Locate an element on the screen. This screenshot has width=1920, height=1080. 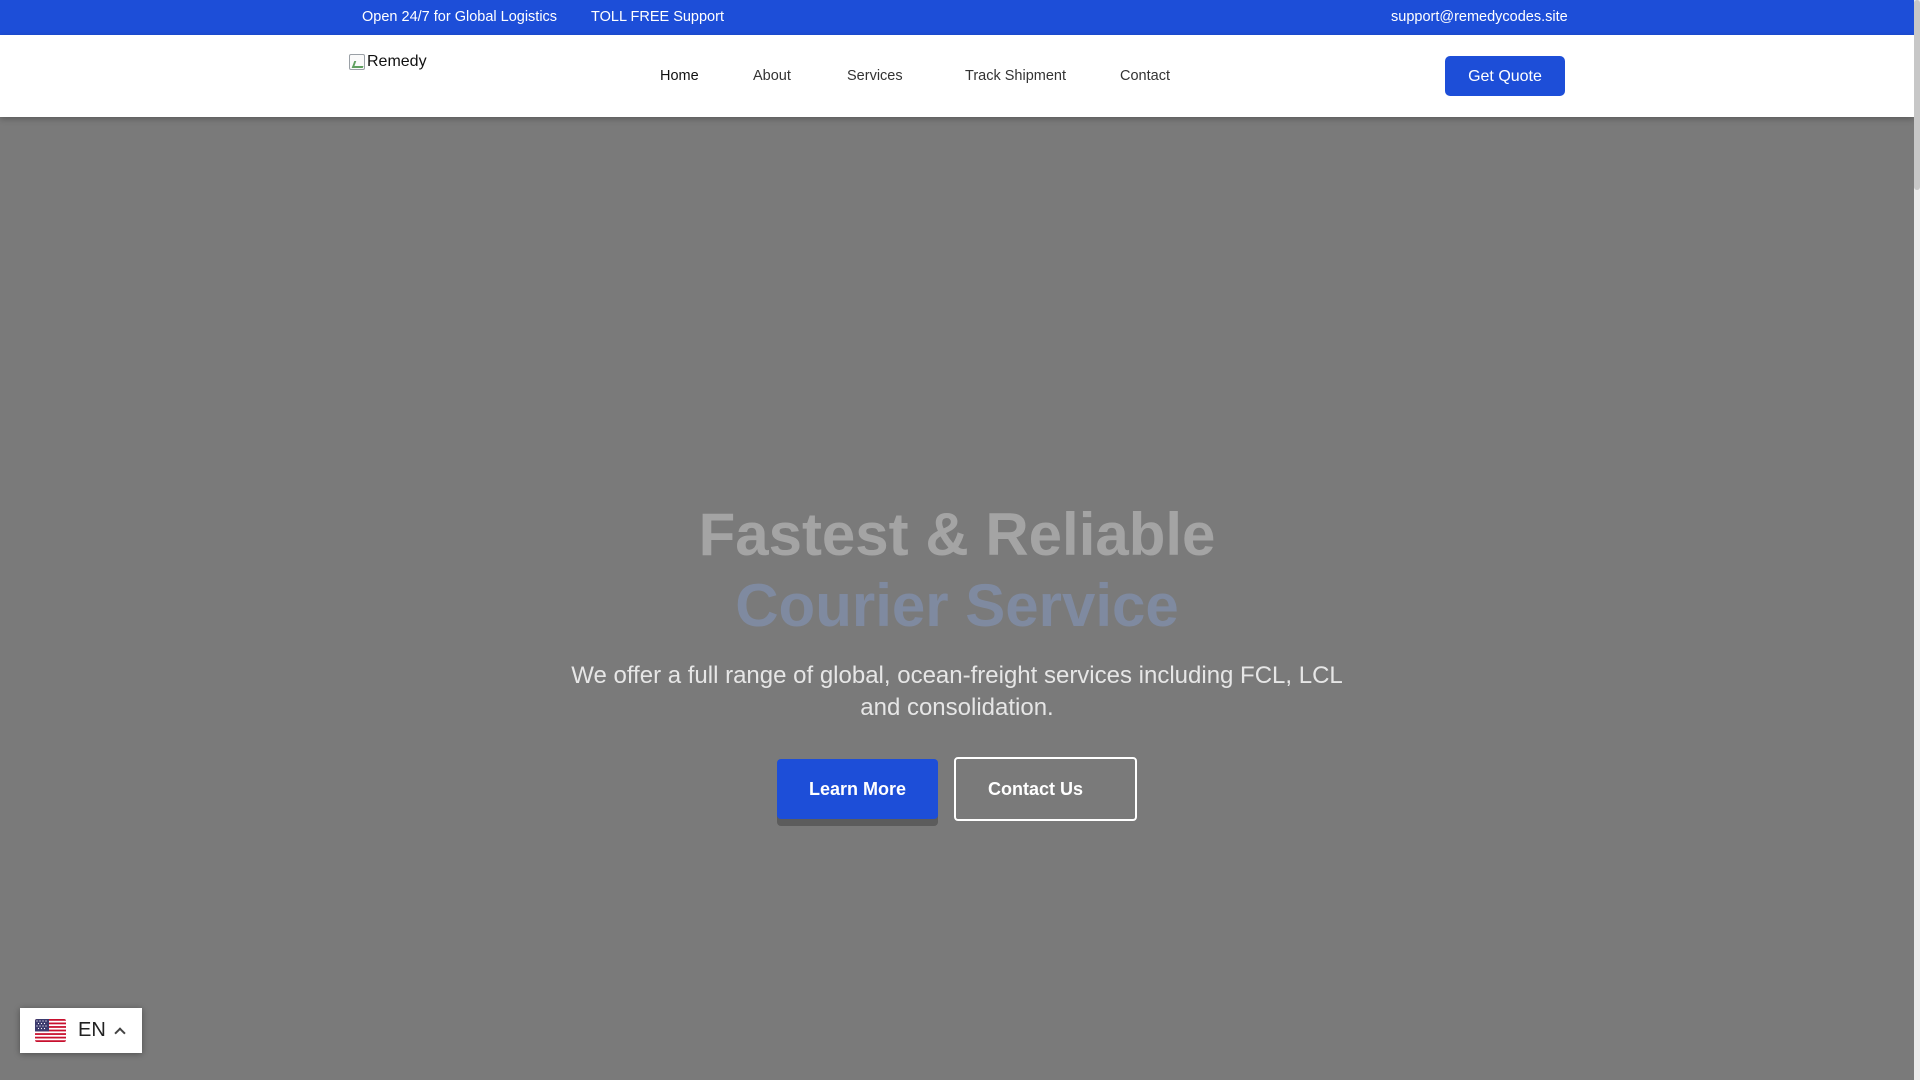
us-flag-icon is located at coordinates (50, 1030).